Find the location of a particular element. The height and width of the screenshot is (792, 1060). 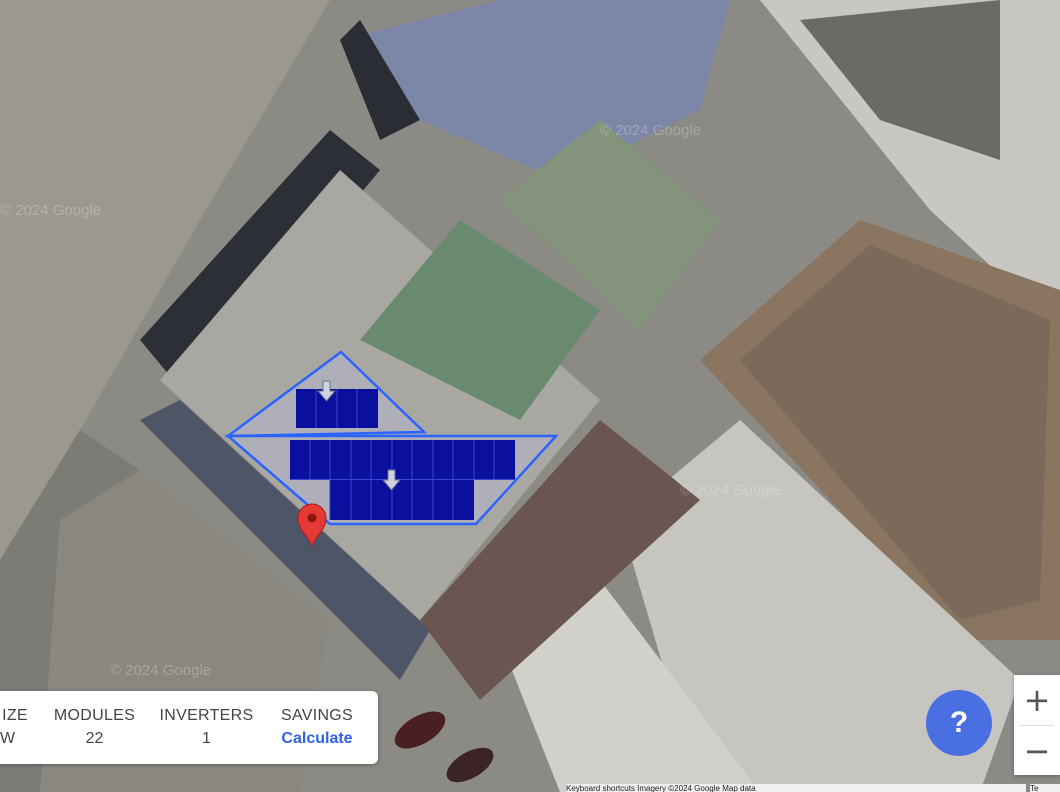

zoom-control: + − is located at coordinates (1037, 725).